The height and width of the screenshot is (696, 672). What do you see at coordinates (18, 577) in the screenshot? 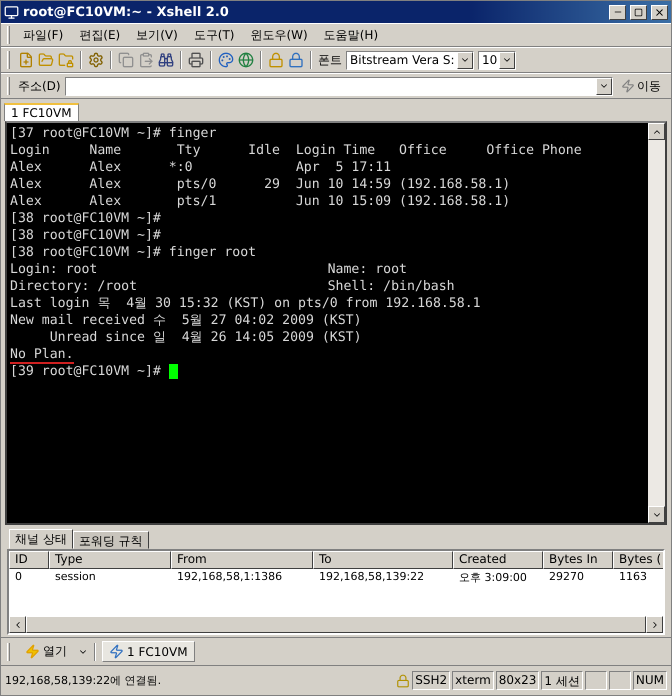
I see `table-cell-text: 0` at bounding box center [18, 577].